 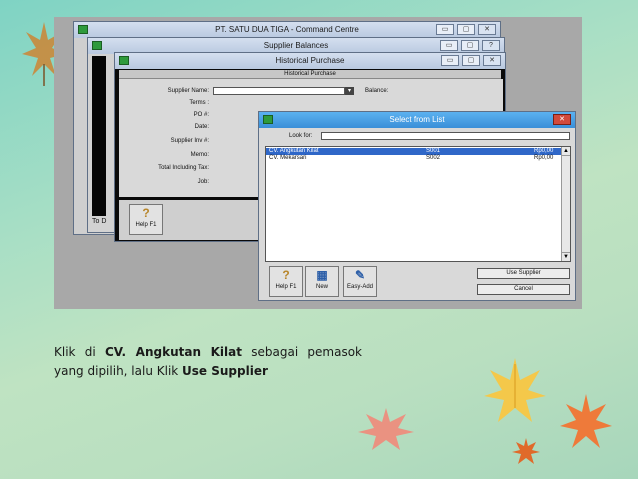 I want to click on command-centre-title: PT. SATU DUA TIGA - Command Centre, so click(x=287, y=29).